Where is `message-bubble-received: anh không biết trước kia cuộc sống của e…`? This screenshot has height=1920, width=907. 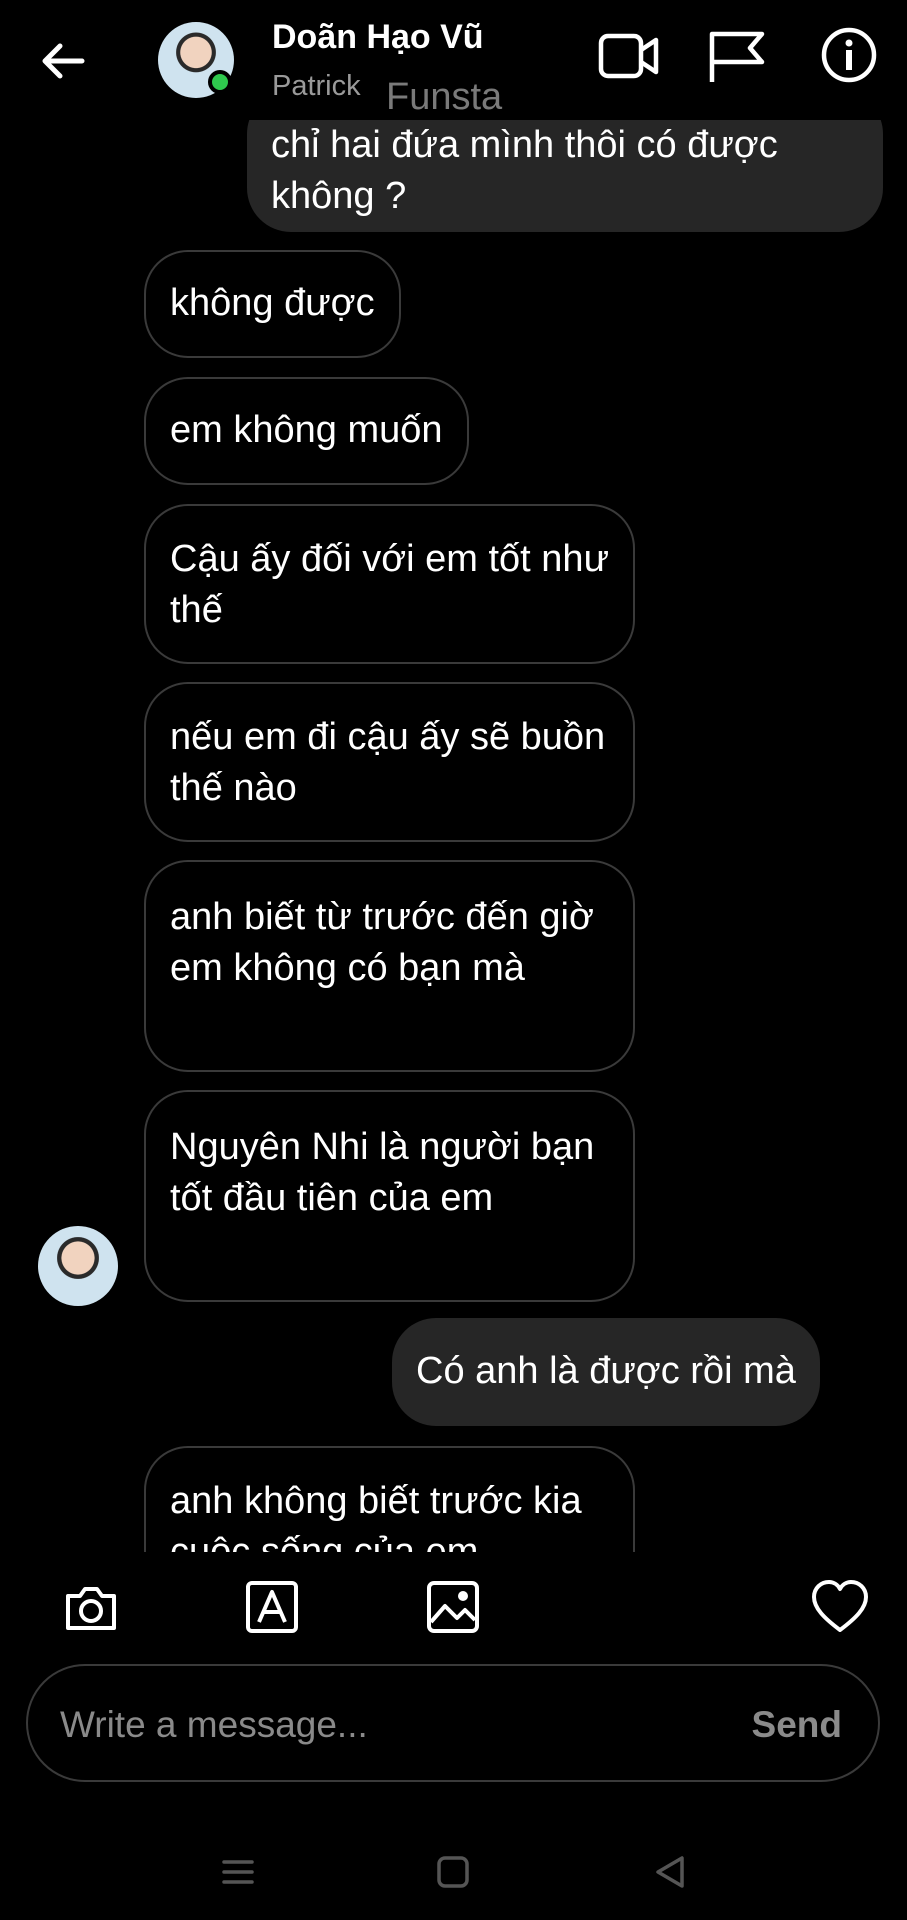
message-bubble-received: anh không biết trước kia cuộc sống của e… is located at coordinates (389, 1499).